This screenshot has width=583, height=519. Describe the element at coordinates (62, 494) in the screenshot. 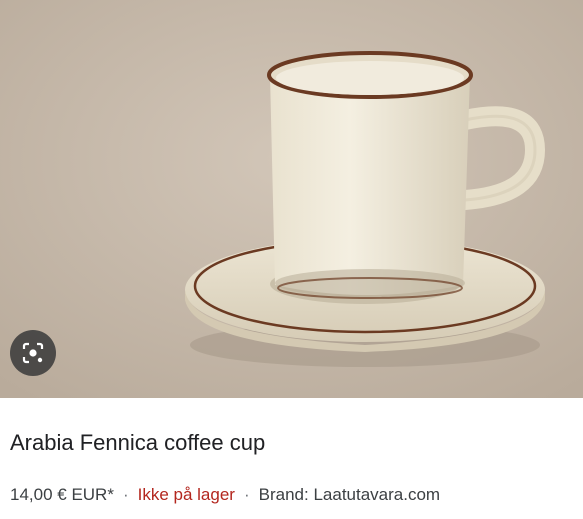

I see `price: 14,00 € EUR*` at that location.